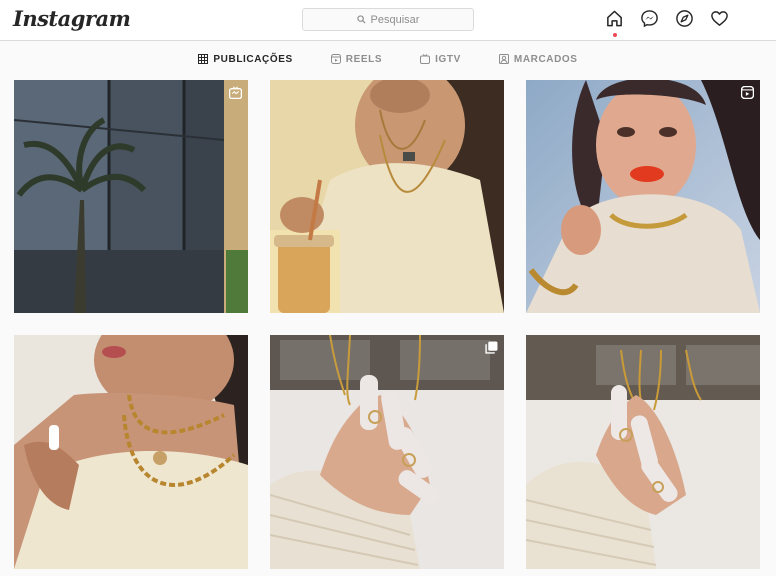  Describe the element at coordinates (448, 59) in the screenshot. I see `tab-label: IGTV` at that location.